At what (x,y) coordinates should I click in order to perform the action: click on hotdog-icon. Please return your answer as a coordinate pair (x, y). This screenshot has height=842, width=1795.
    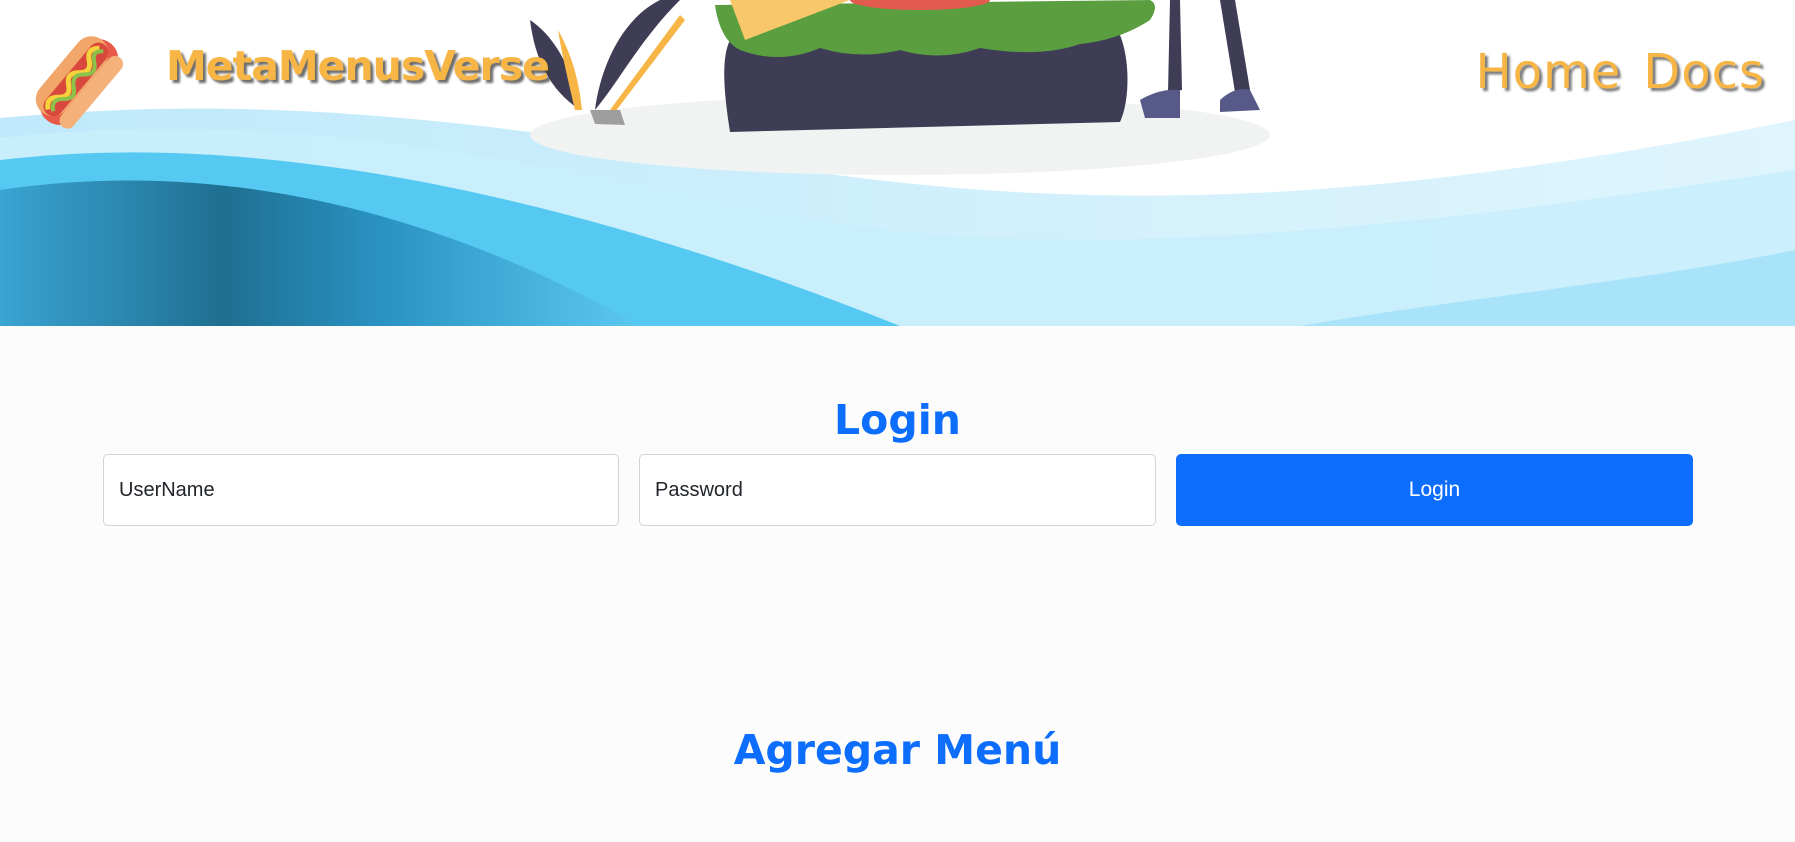
    Looking at the image, I should click on (79, 82).